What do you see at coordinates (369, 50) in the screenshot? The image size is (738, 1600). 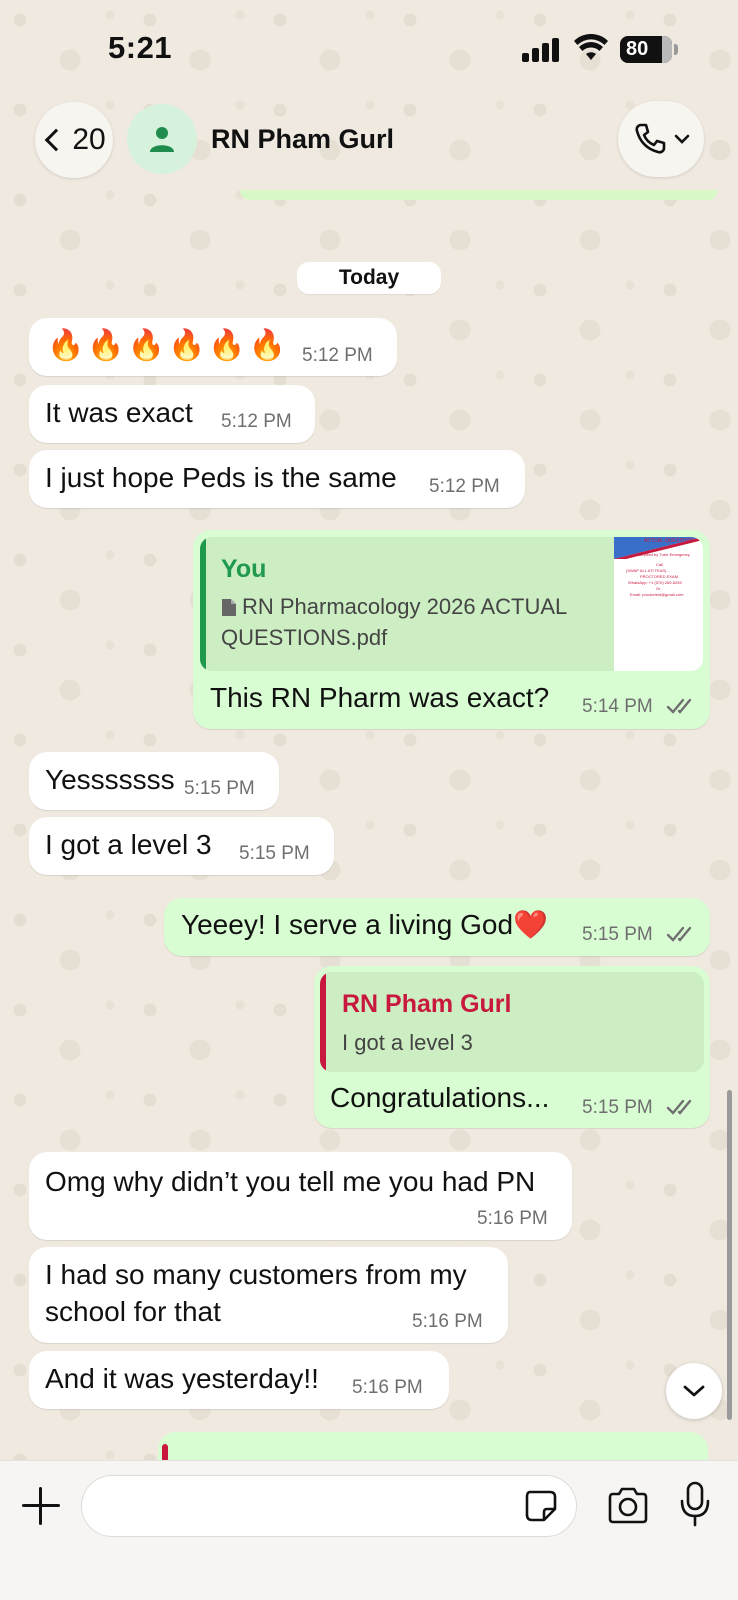 I see `status-bar: 5:21 80` at bounding box center [369, 50].